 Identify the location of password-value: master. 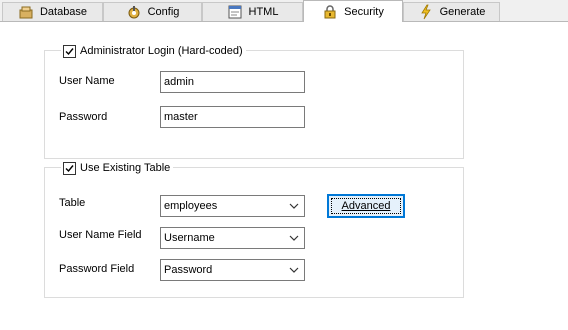
(181, 117).